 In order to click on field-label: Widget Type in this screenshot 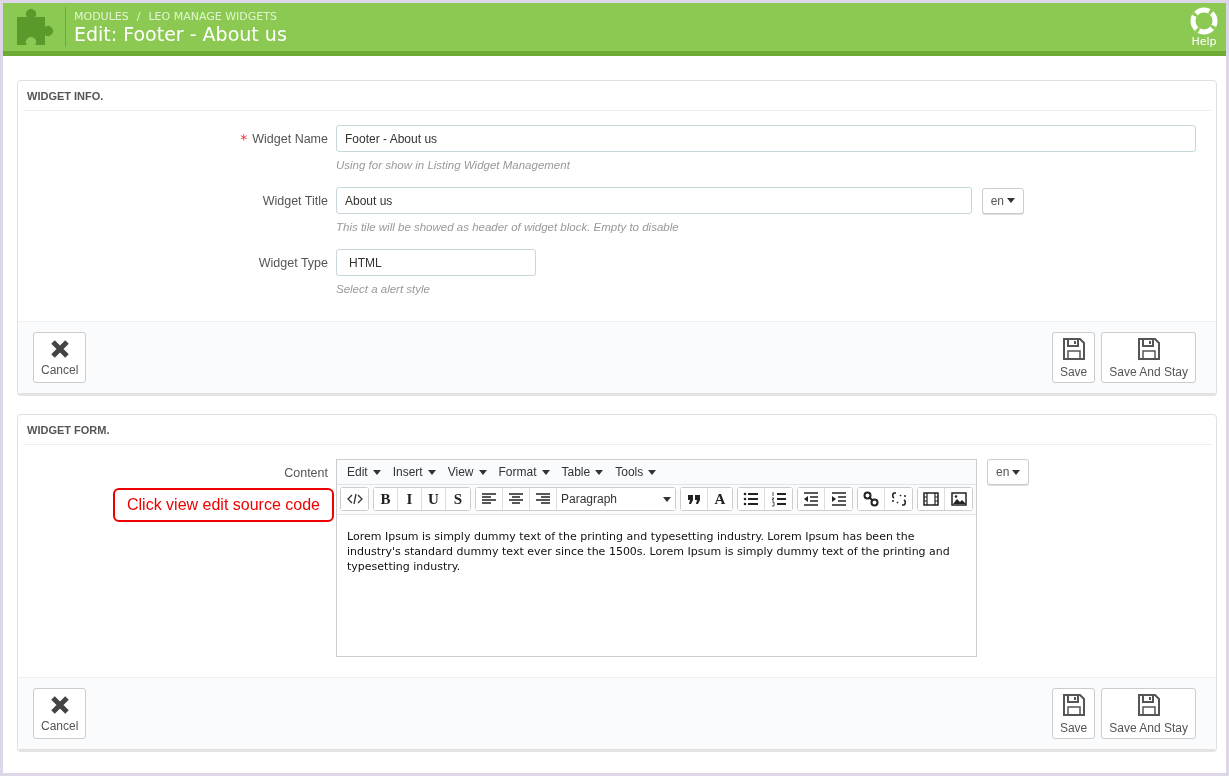, I will do `click(293, 262)`.